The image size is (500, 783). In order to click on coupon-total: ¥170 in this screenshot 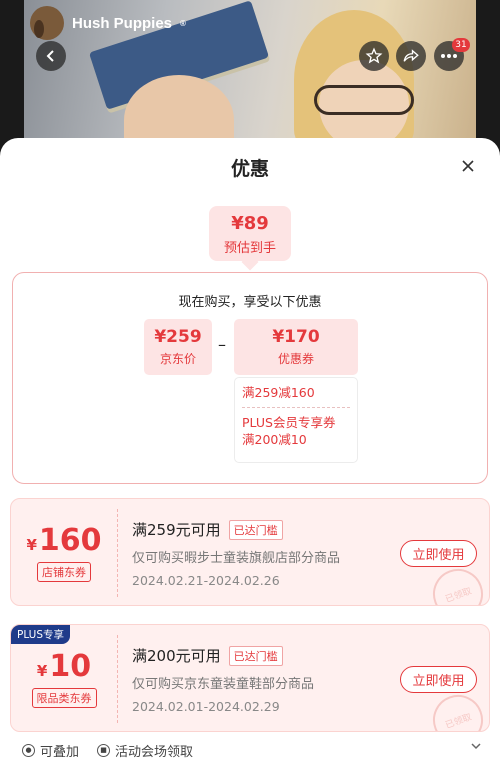, I will do `click(296, 337)`.